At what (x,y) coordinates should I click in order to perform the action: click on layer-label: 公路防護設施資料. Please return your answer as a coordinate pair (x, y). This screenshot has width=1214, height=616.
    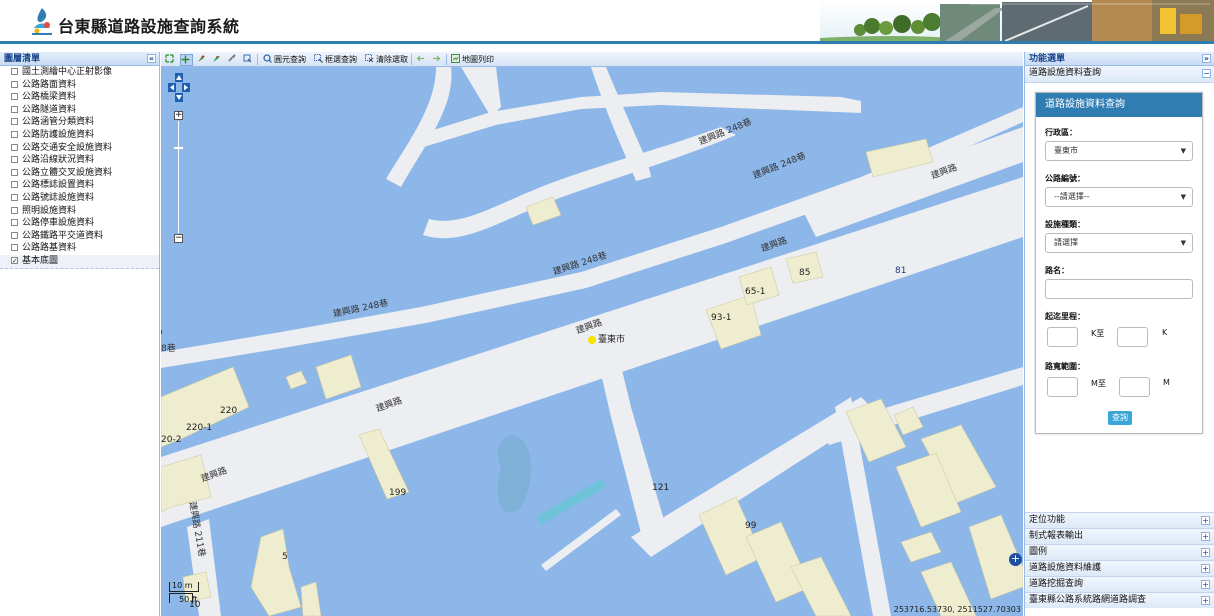
    Looking at the image, I should click on (58, 134).